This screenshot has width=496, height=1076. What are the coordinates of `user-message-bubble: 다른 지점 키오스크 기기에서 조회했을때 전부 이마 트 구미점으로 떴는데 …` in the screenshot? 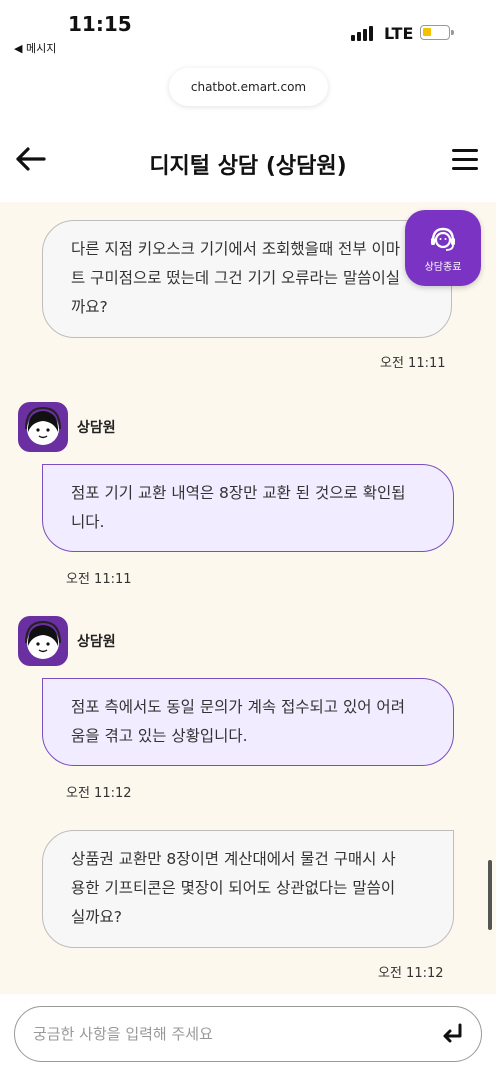 It's located at (247, 279).